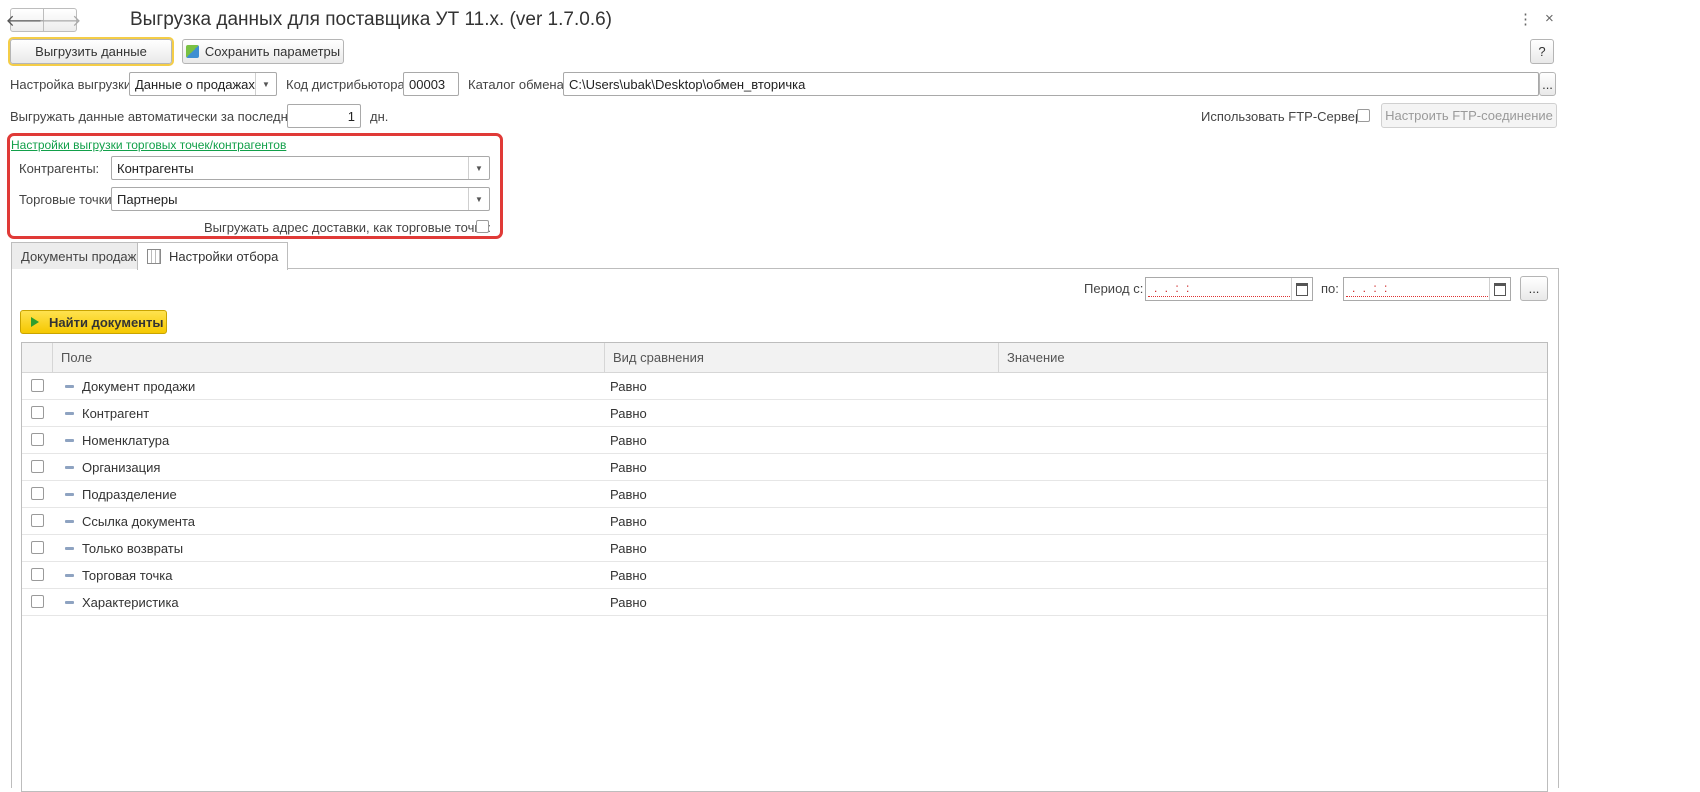 The height and width of the screenshot is (792, 1700). What do you see at coordinates (195, 84) in the screenshot?
I see `export-setting-value: Данные о продажах` at bounding box center [195, 84].